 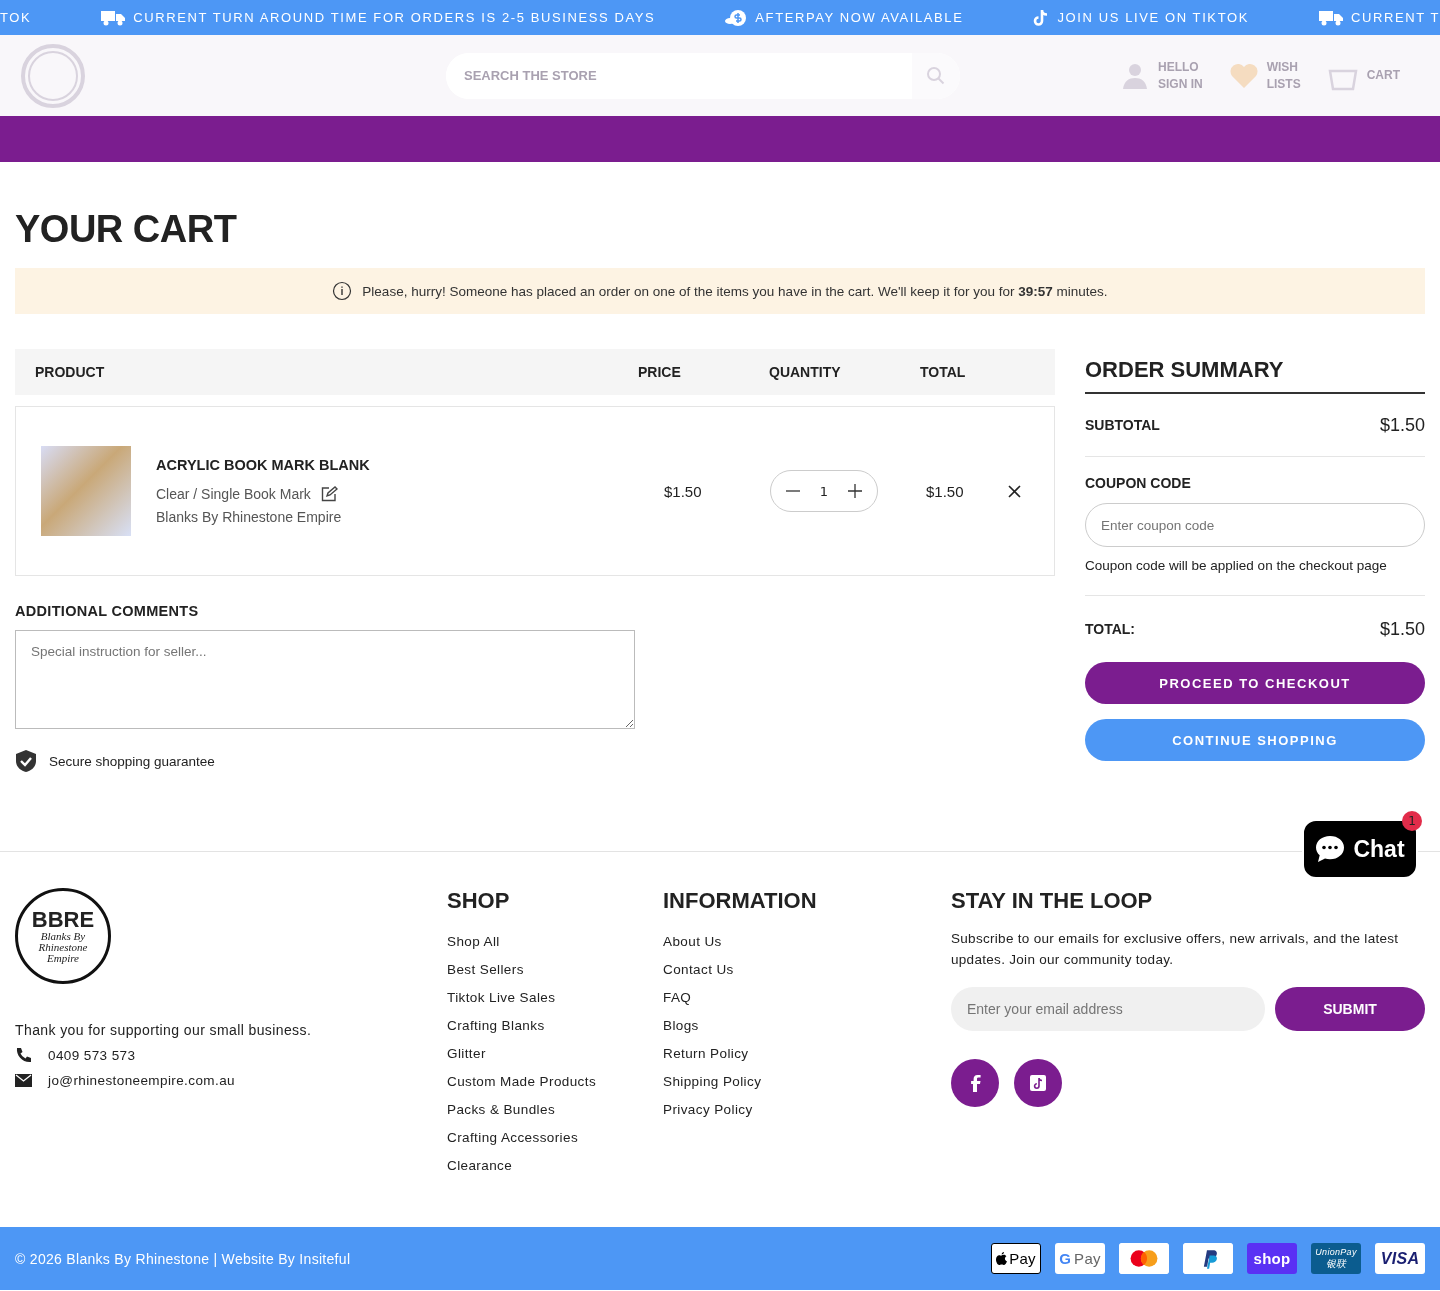 I want to click on logo-text: Rhinestone, so click(x=63, y=947).